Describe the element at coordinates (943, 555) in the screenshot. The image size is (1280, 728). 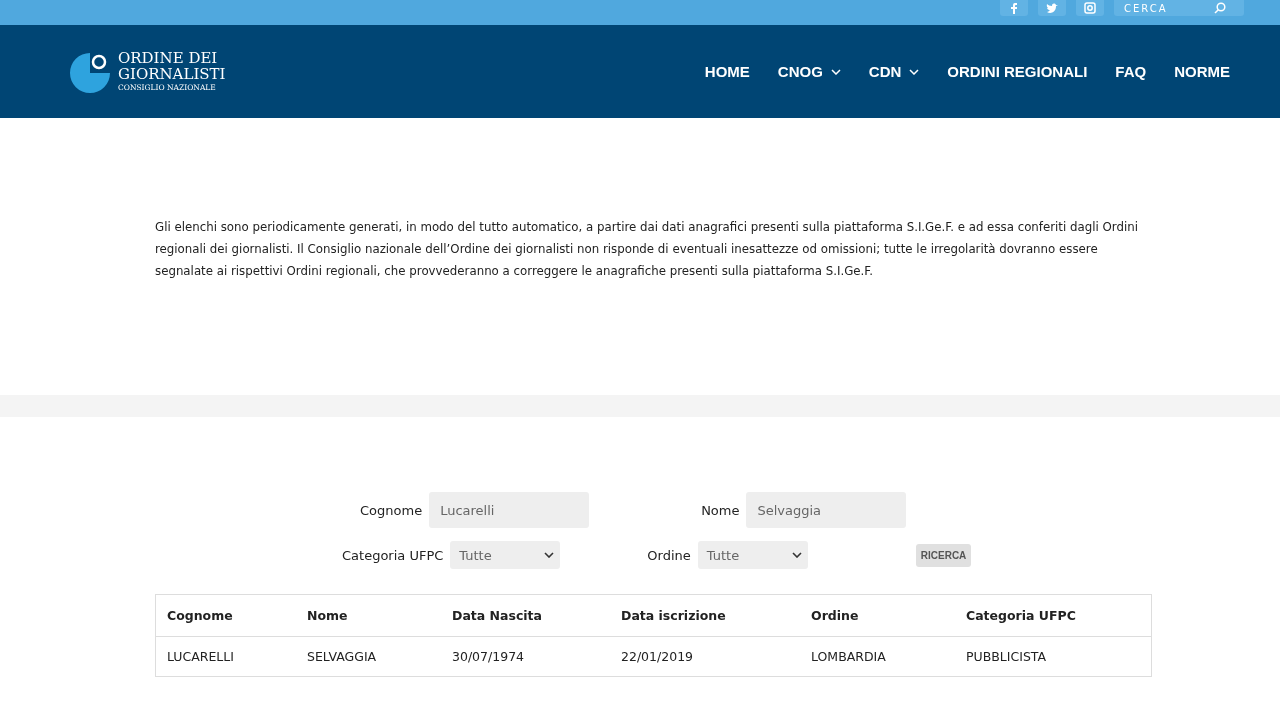
I see `search-button: RICERCA` at that location.